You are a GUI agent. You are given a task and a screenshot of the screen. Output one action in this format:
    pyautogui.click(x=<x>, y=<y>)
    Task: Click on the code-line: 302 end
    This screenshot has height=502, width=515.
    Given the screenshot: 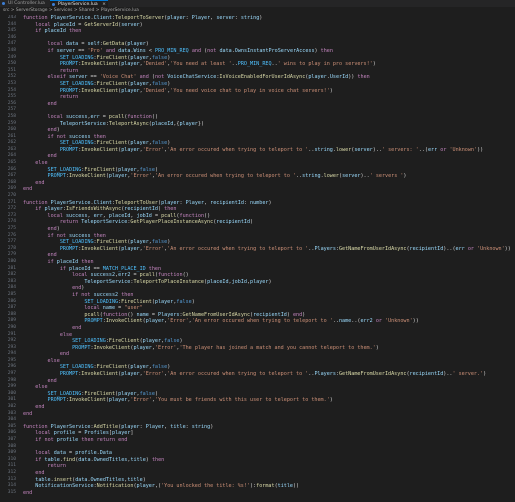 What is the action you would take?
    pyautogui.click(x=257, y=407)
    